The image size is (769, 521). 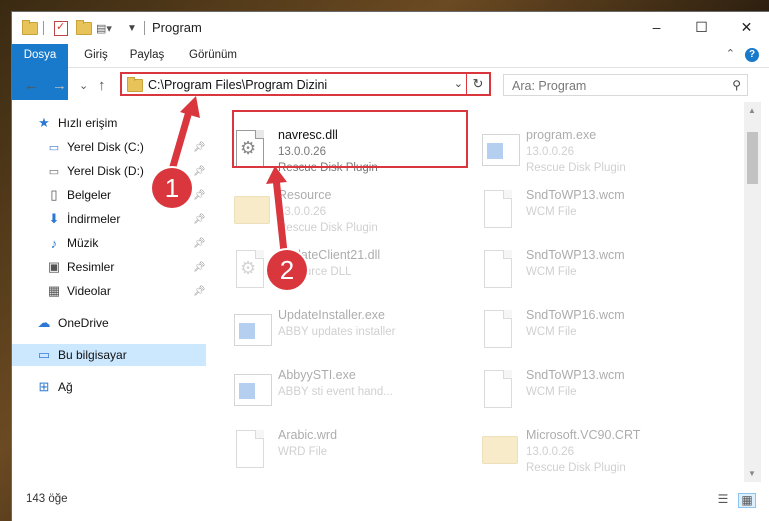 I want to click on annotation-arrows, so click(x=228, y=176).